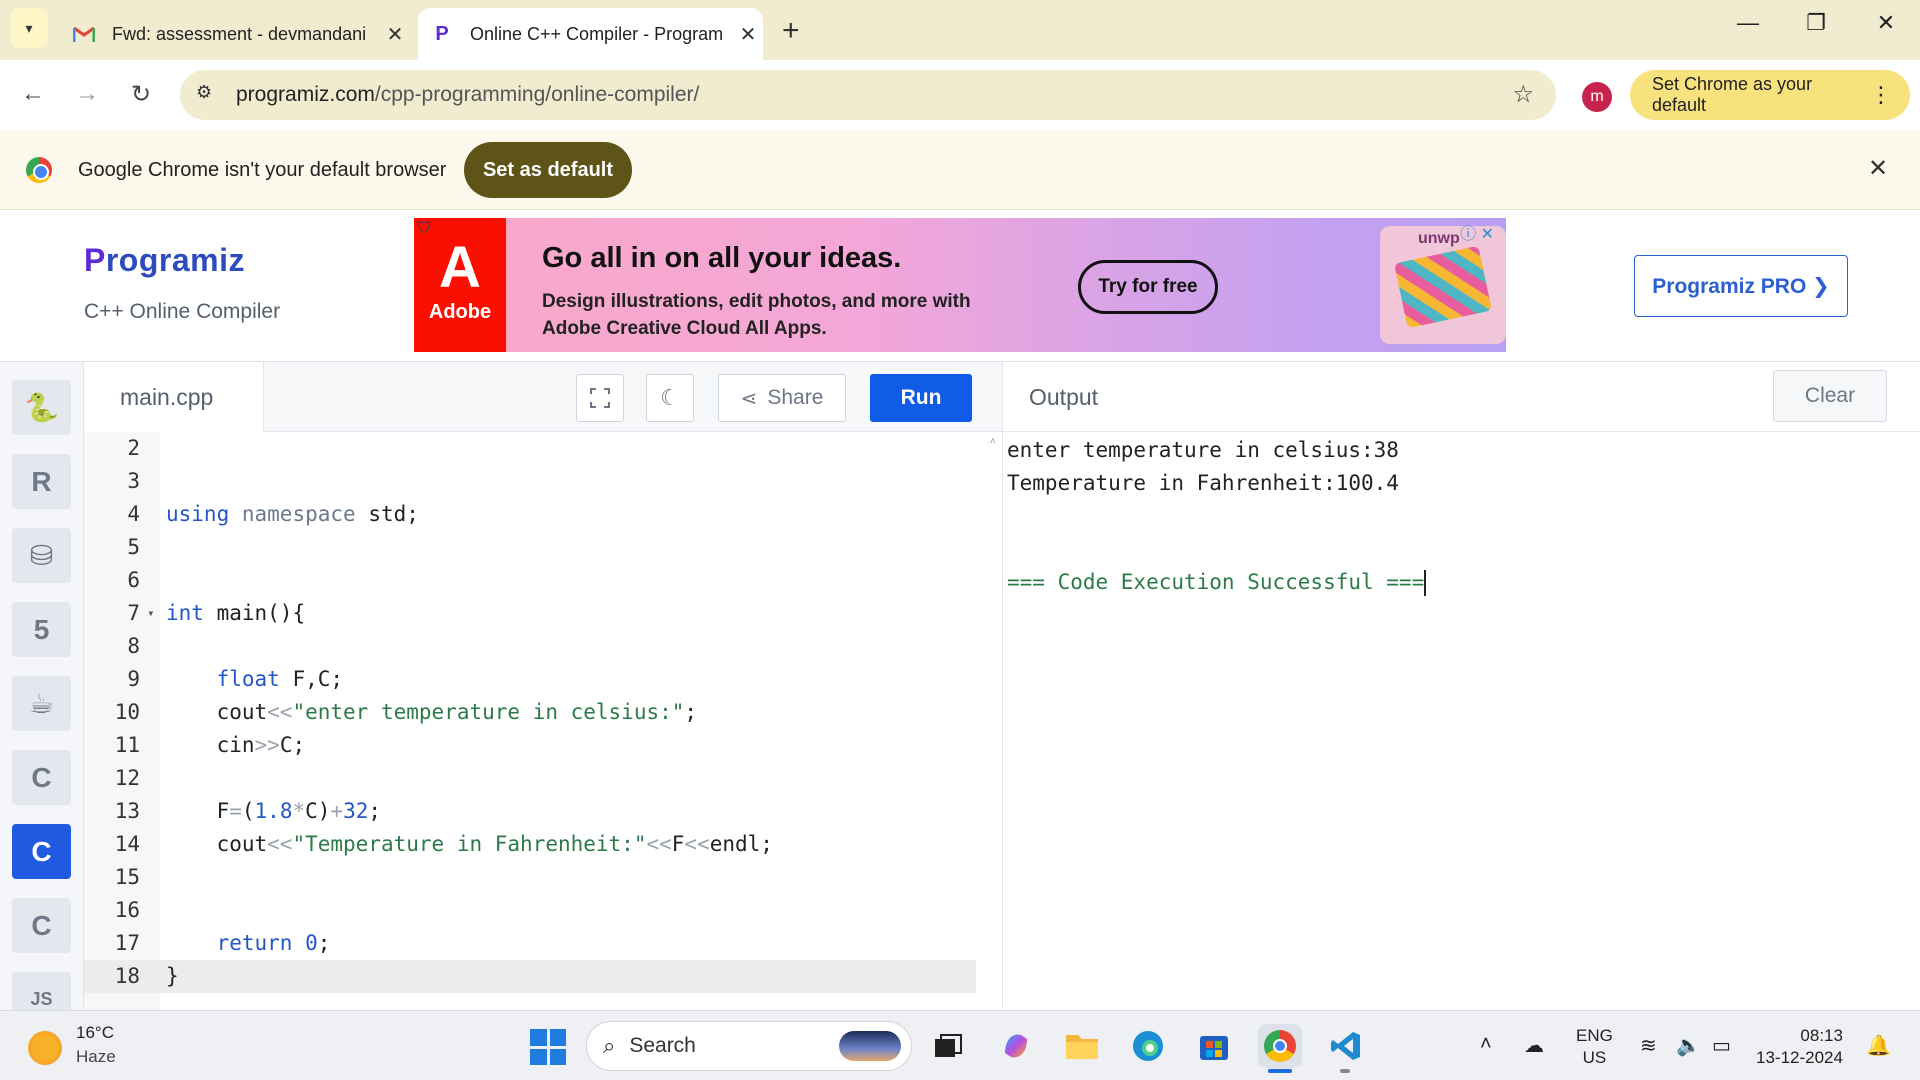  Describe the element at coordinates (235, 34) in the screenshot. I see `tab-gmail: Fwd: assessment - devmandani ✕` at that location.